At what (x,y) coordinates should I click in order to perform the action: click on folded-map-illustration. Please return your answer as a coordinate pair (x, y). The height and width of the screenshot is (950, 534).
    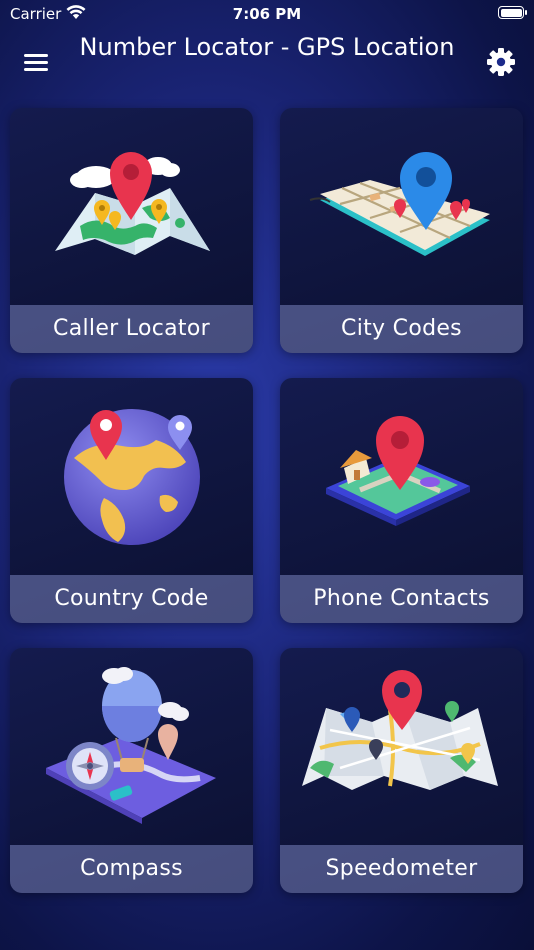
    Looking at the image, I should click on (401, 746).